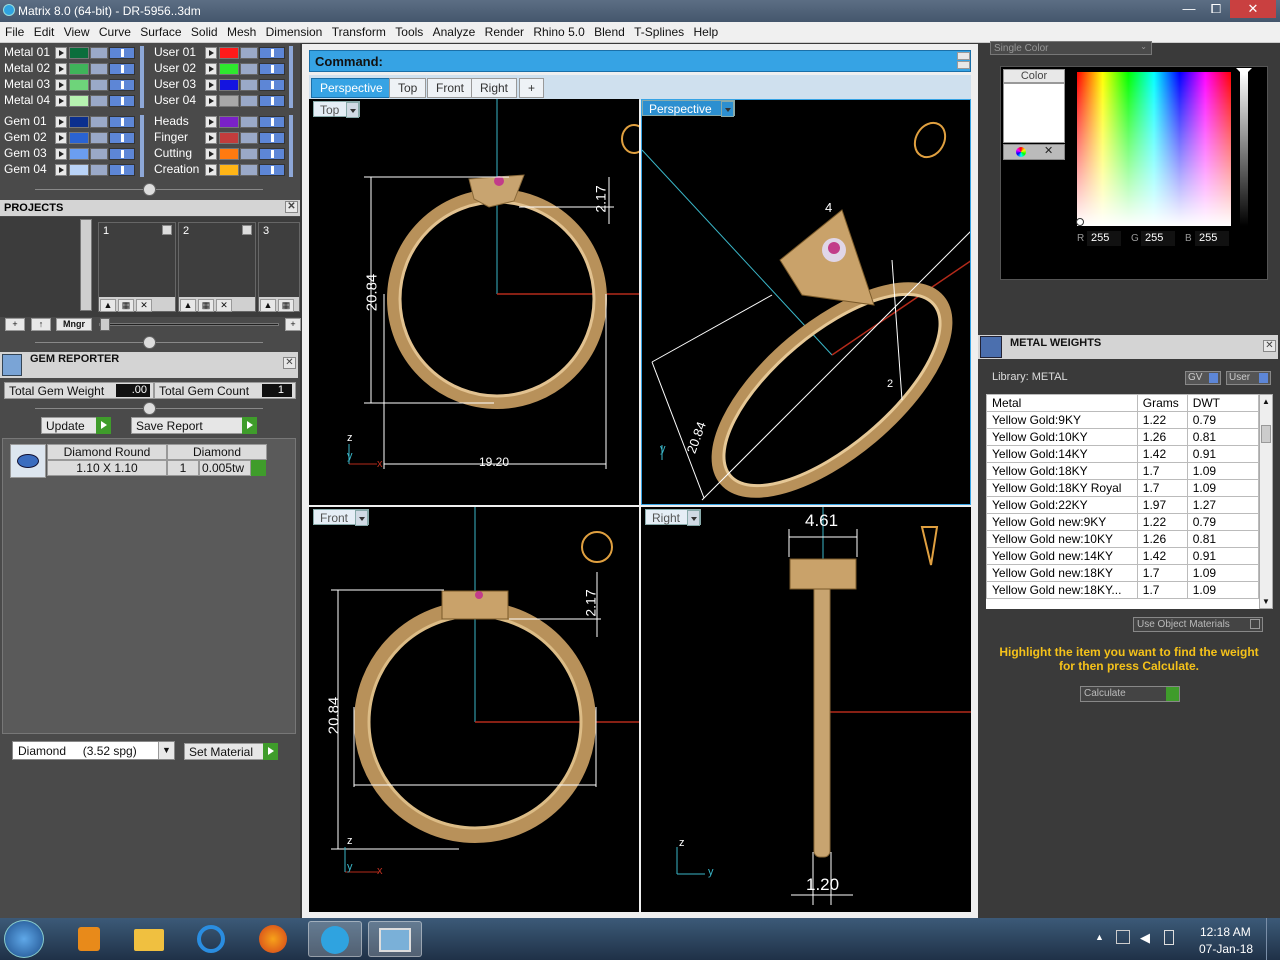  I want to click on menu-file: File, so click(12, 30).